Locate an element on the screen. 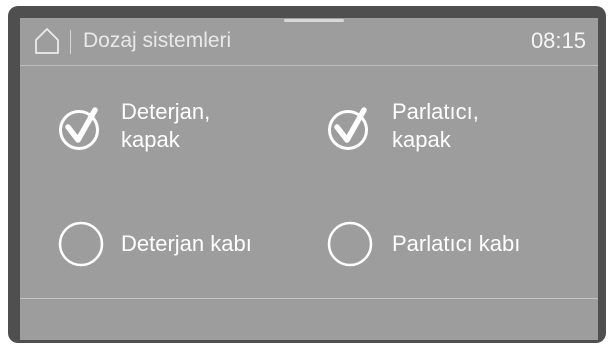 The height and width of the screenshot is (349, 614). item-label: Deterjan kabı is located at coordinates (186, 243).